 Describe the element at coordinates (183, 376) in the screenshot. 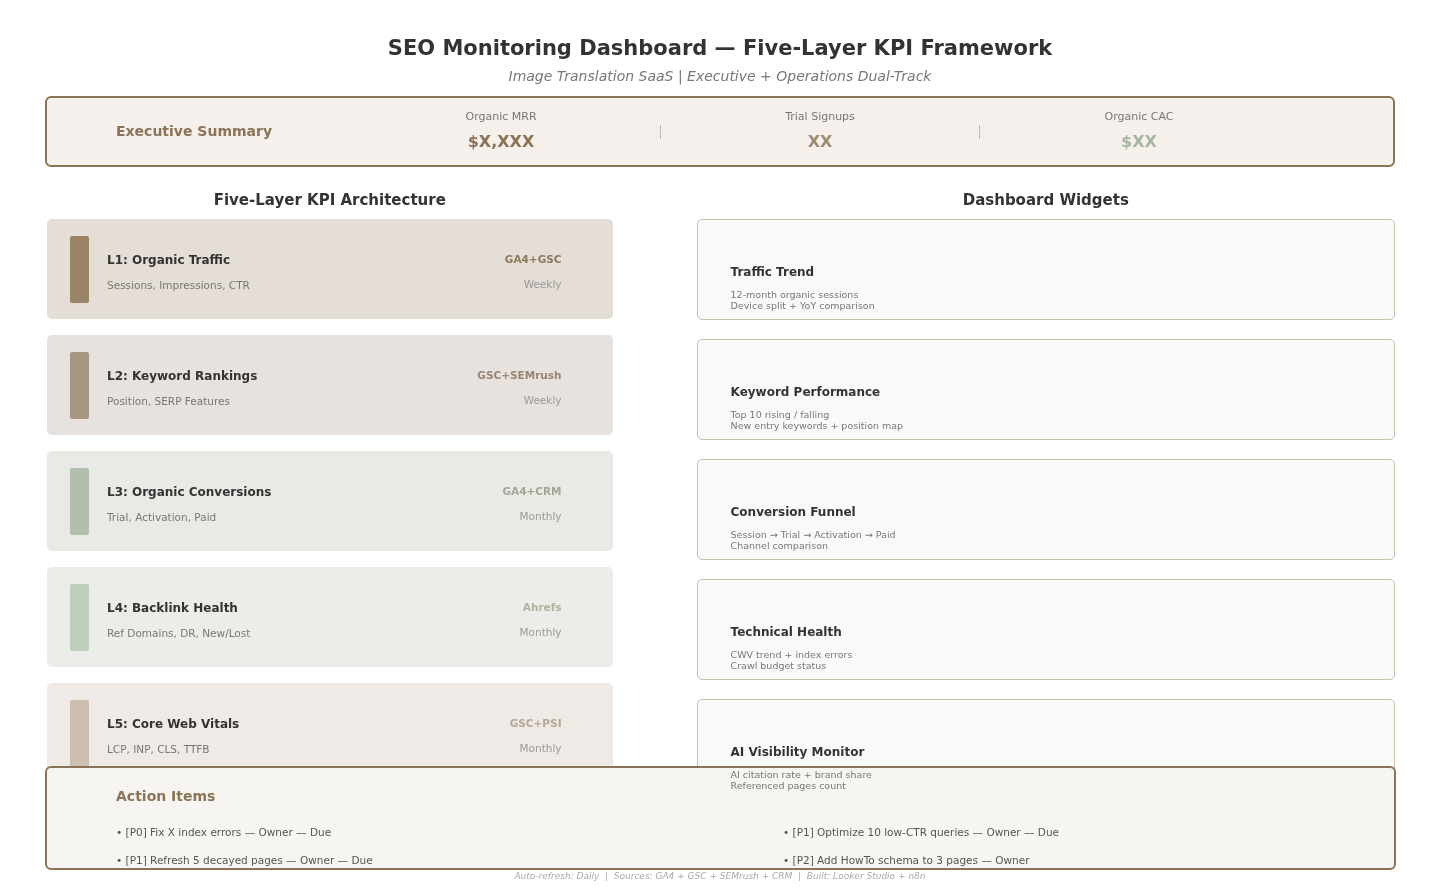

I see `layer-name: L2: Keyword Rankings` at that location.